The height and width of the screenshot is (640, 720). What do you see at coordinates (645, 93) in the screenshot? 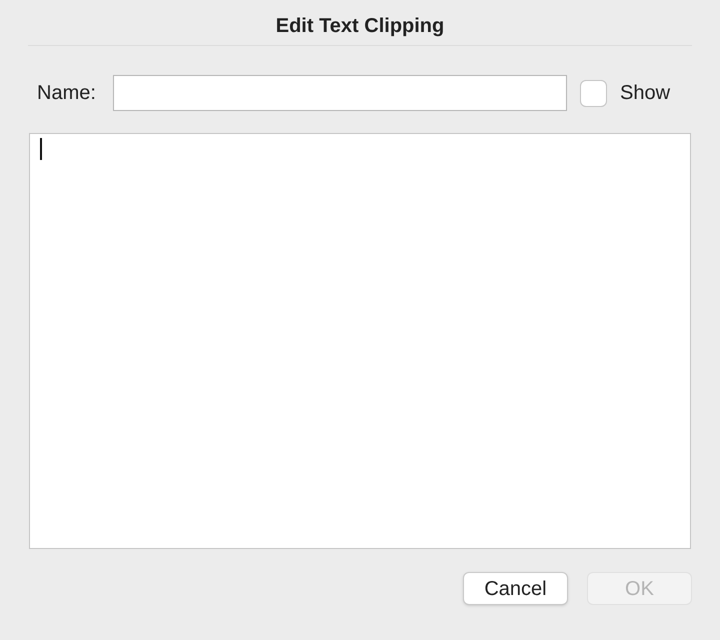
I see `show-label: Show` at bounding box center [645, 93].